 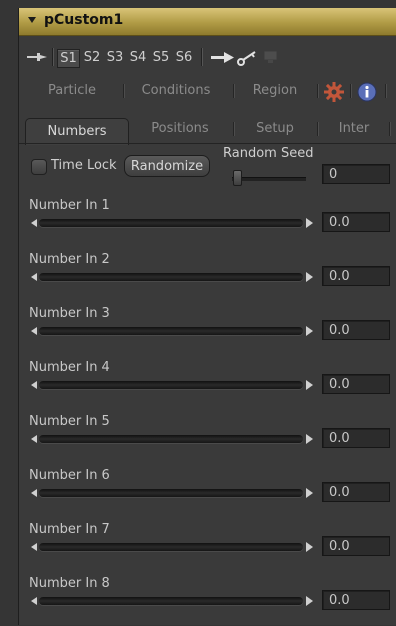 I want to click on gear-icon, so click(x=334, y=92).